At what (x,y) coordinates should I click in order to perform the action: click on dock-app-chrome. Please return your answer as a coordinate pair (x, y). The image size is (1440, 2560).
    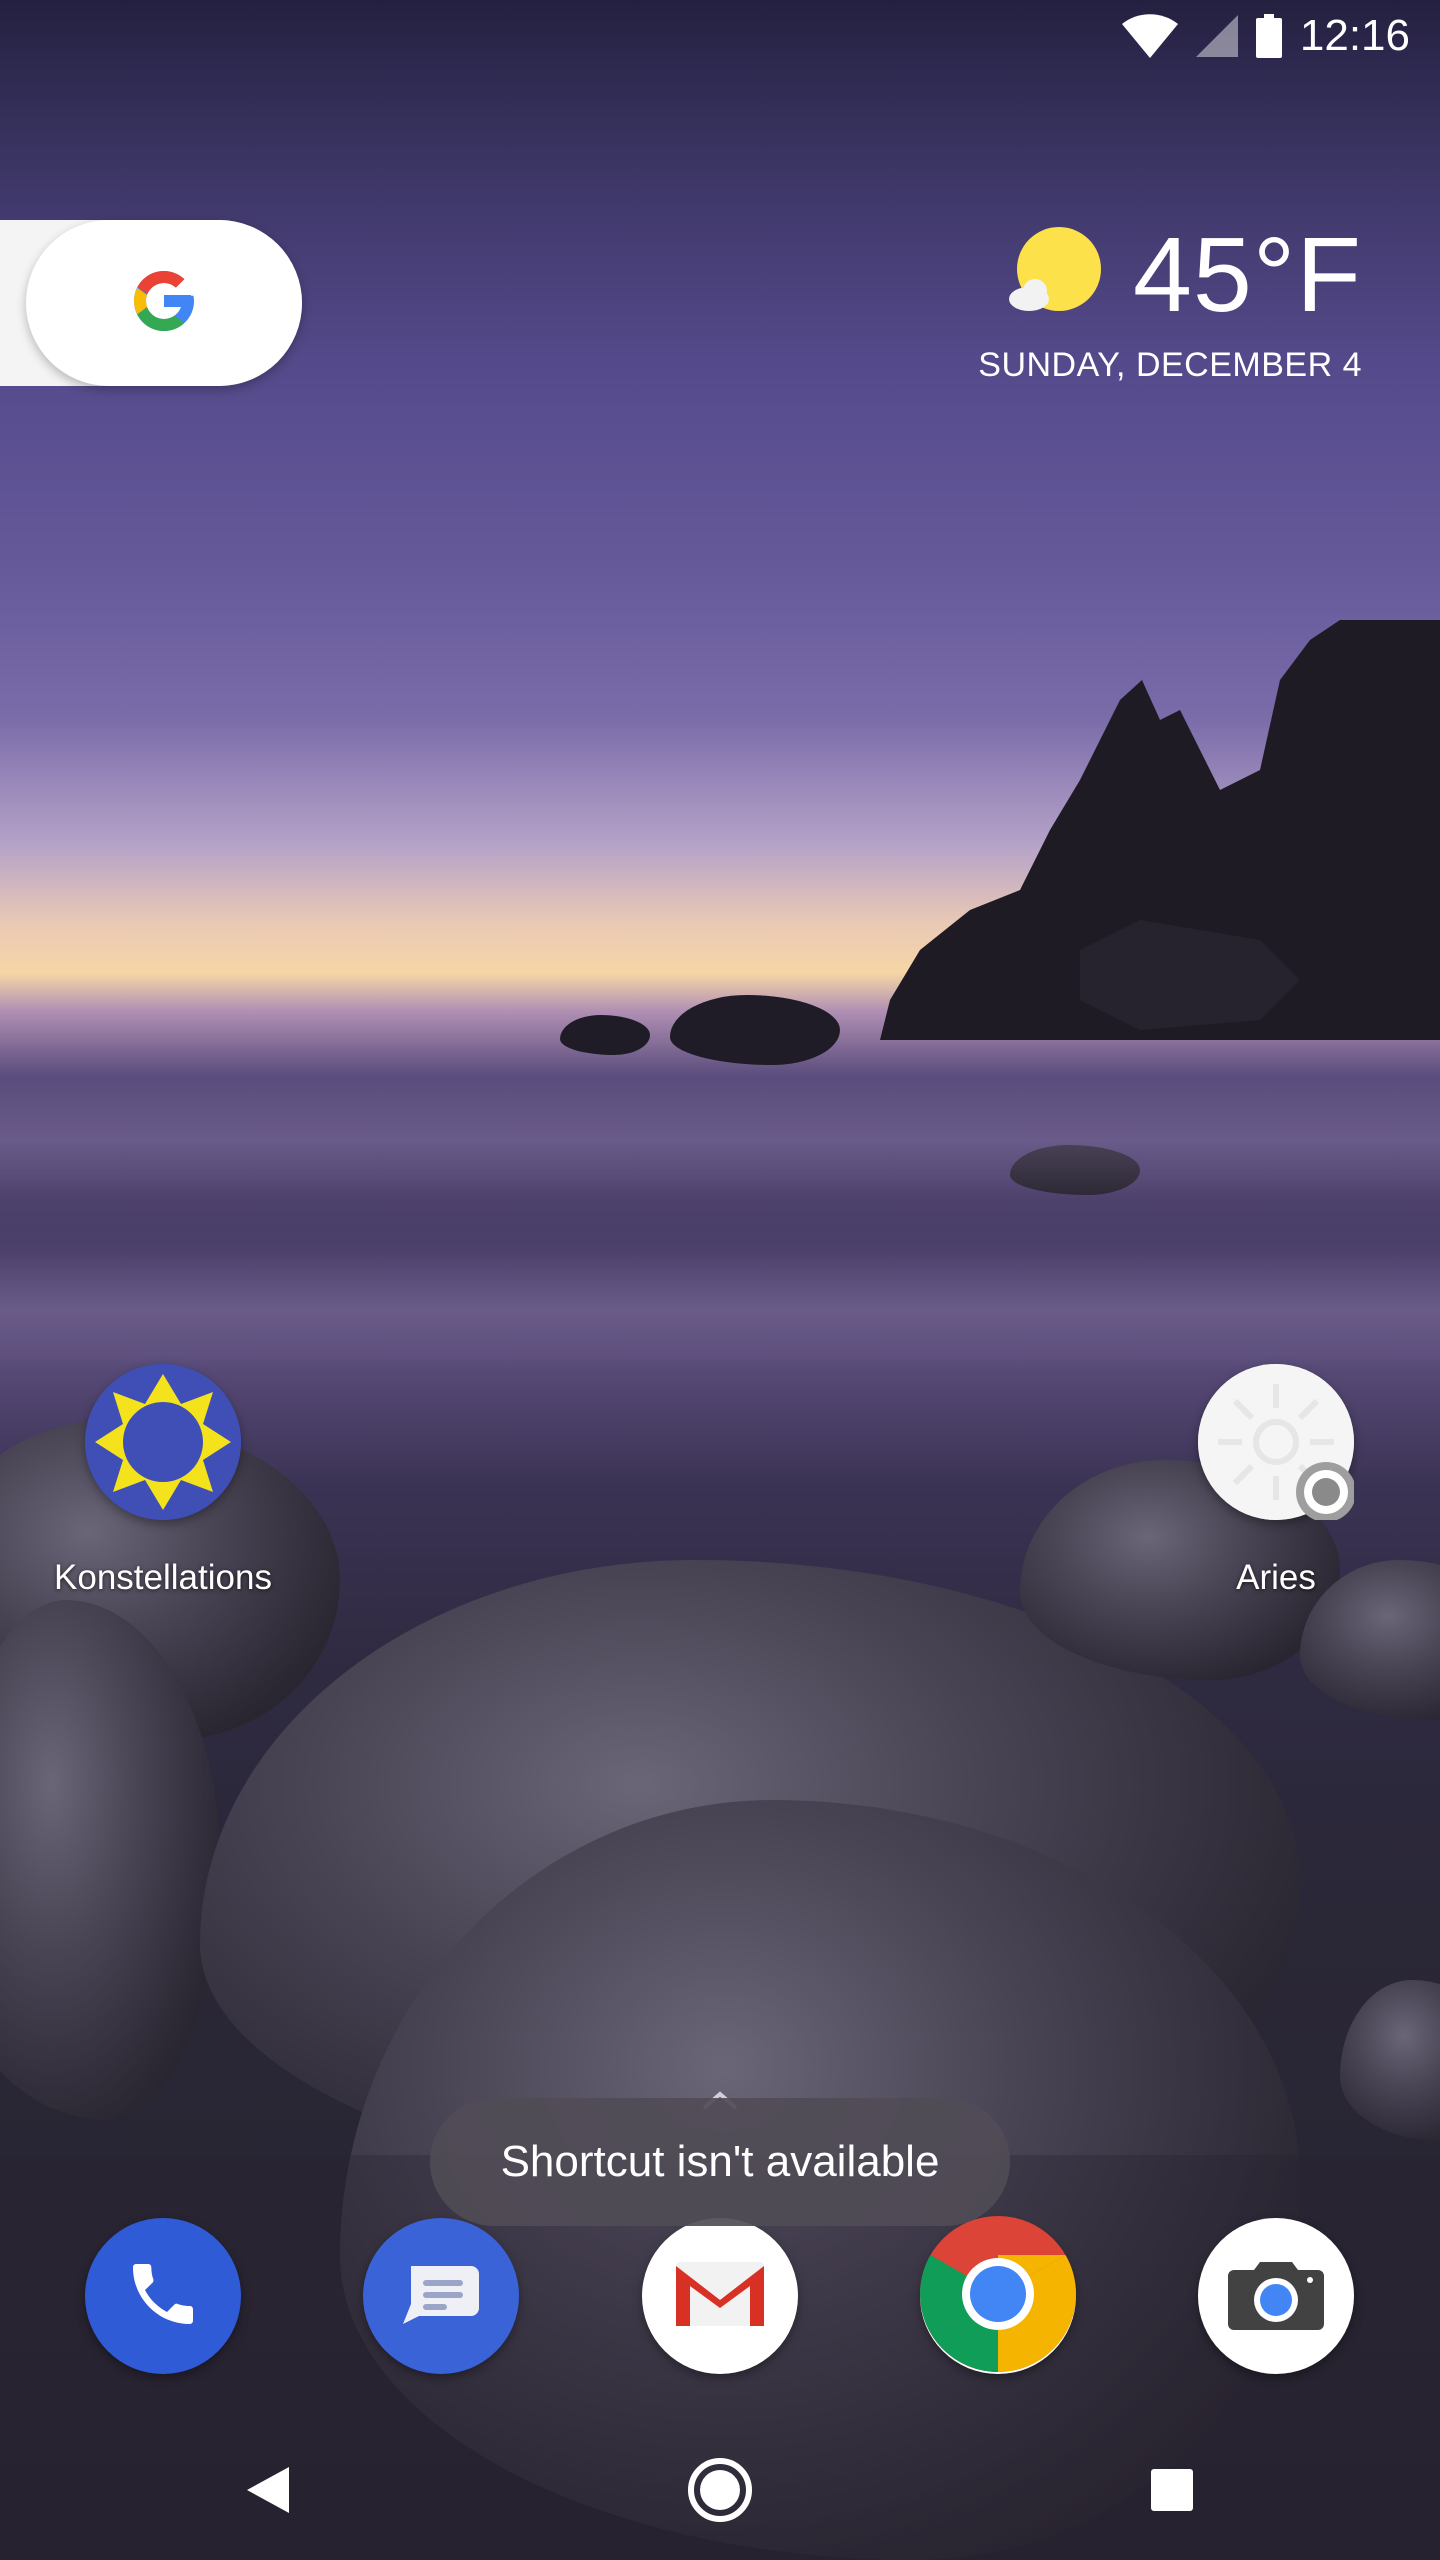
    Looking at the image, I should click on (998, 2296).